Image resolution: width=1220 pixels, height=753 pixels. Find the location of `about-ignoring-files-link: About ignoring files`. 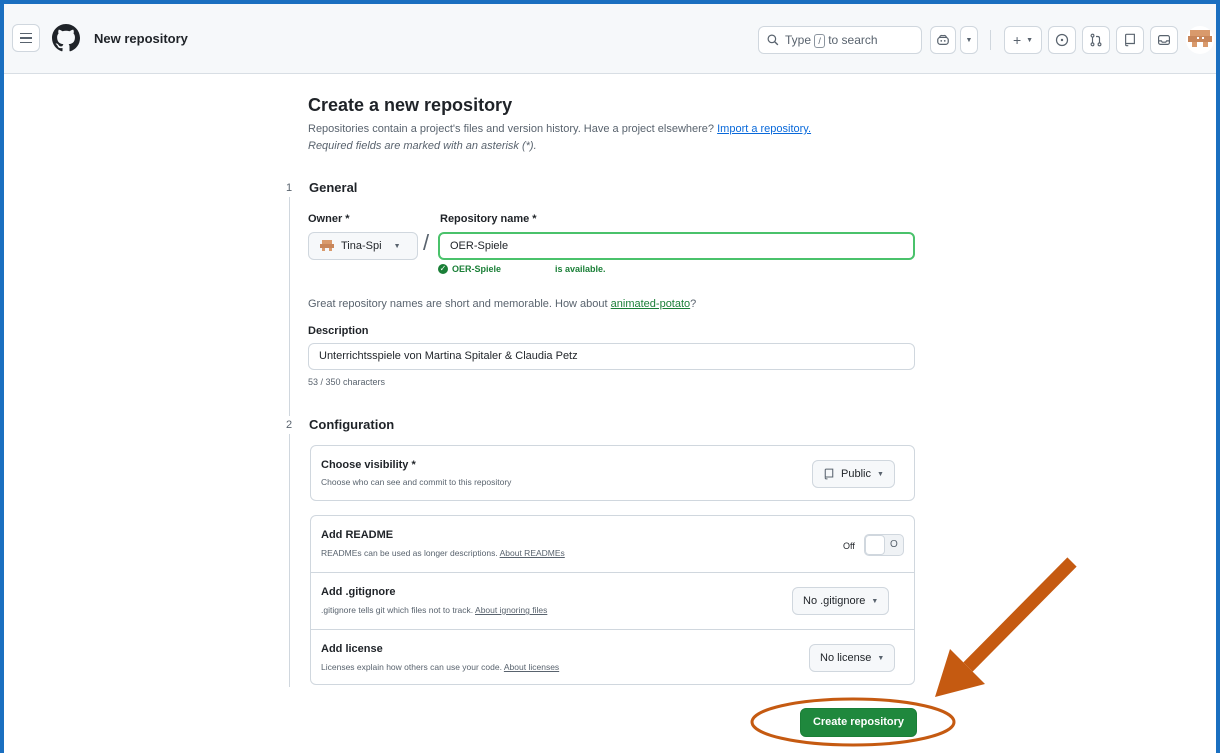

about-ignoring-files-link: About ignoring files is located at coordinates (511, 610).